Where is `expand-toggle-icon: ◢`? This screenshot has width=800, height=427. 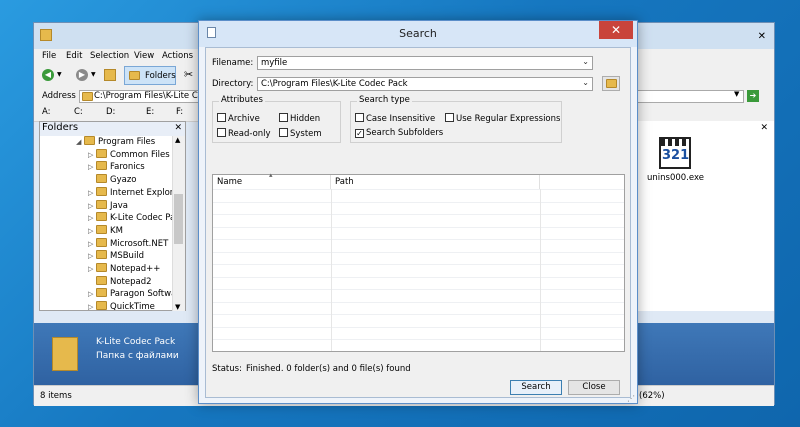 expand-toggle-icon: ◢ is located at coordinates (80, 142).